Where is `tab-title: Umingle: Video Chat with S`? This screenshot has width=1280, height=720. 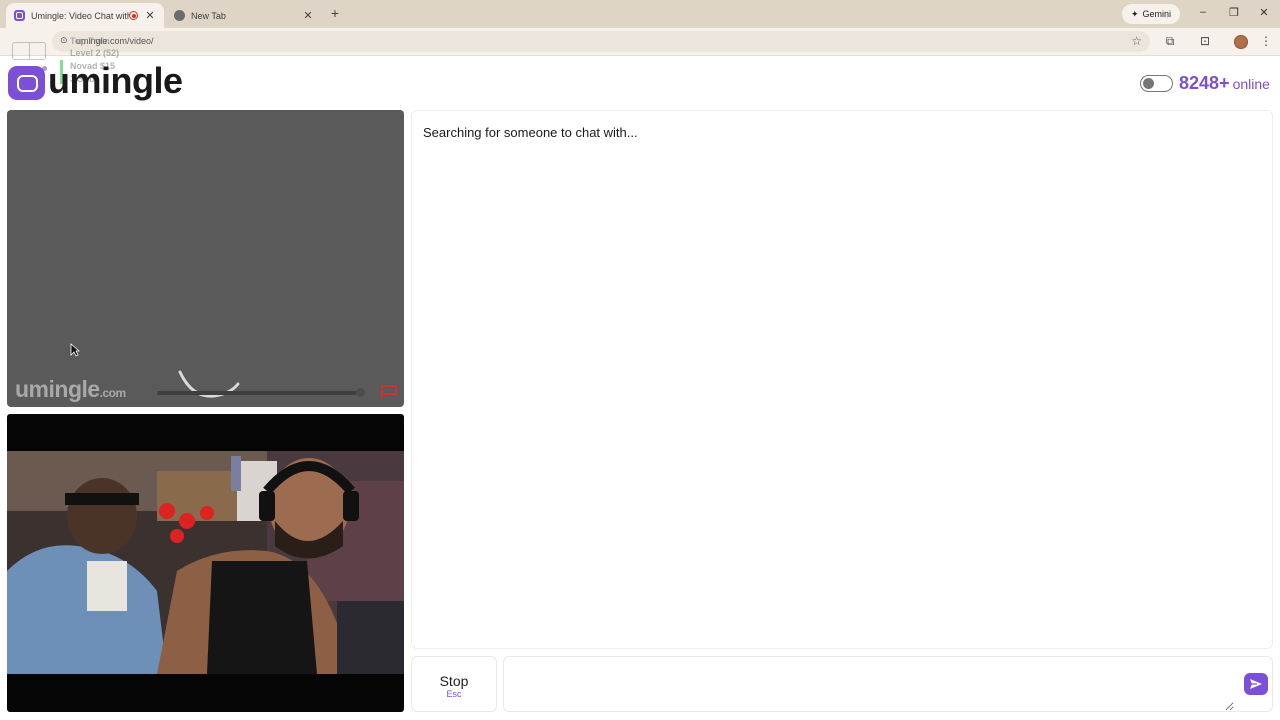 tab-title: Umingle: Video Chat with S is located at coordinates (80, 15).